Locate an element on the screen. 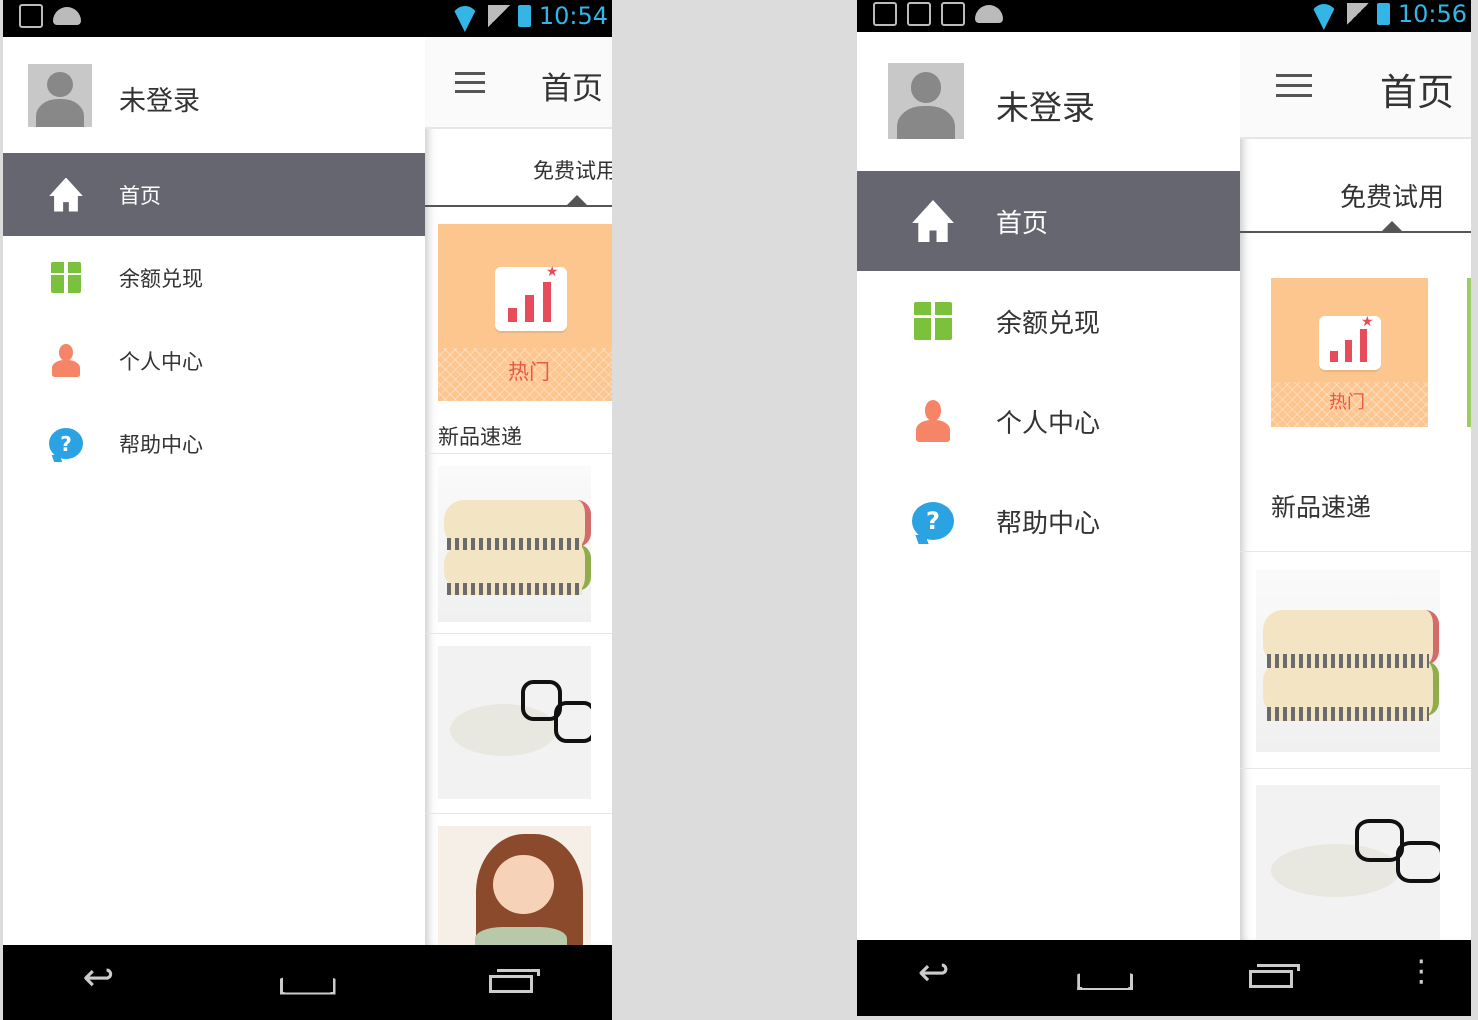 This screenshot has width=1478, height=1020. next-card-edge is located at coordinates (1469, 352).